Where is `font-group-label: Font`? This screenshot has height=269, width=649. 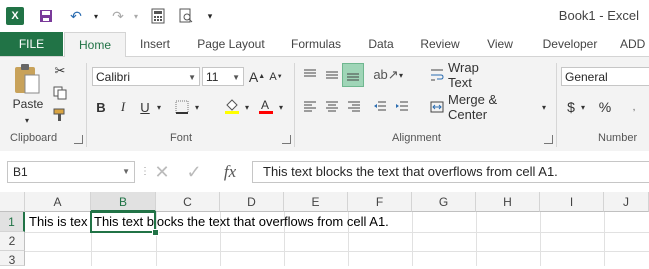 font-group-label: Font is located at coordinates (181, 138).